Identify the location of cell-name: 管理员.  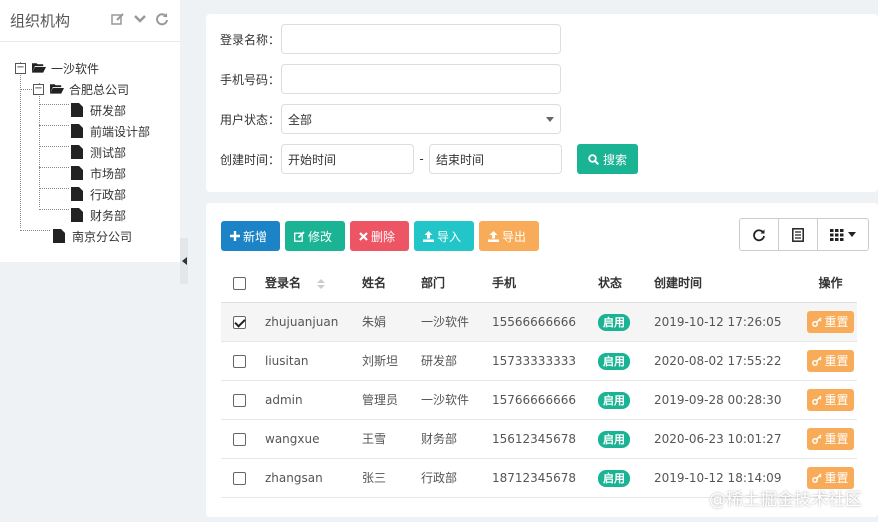
(391, 400).